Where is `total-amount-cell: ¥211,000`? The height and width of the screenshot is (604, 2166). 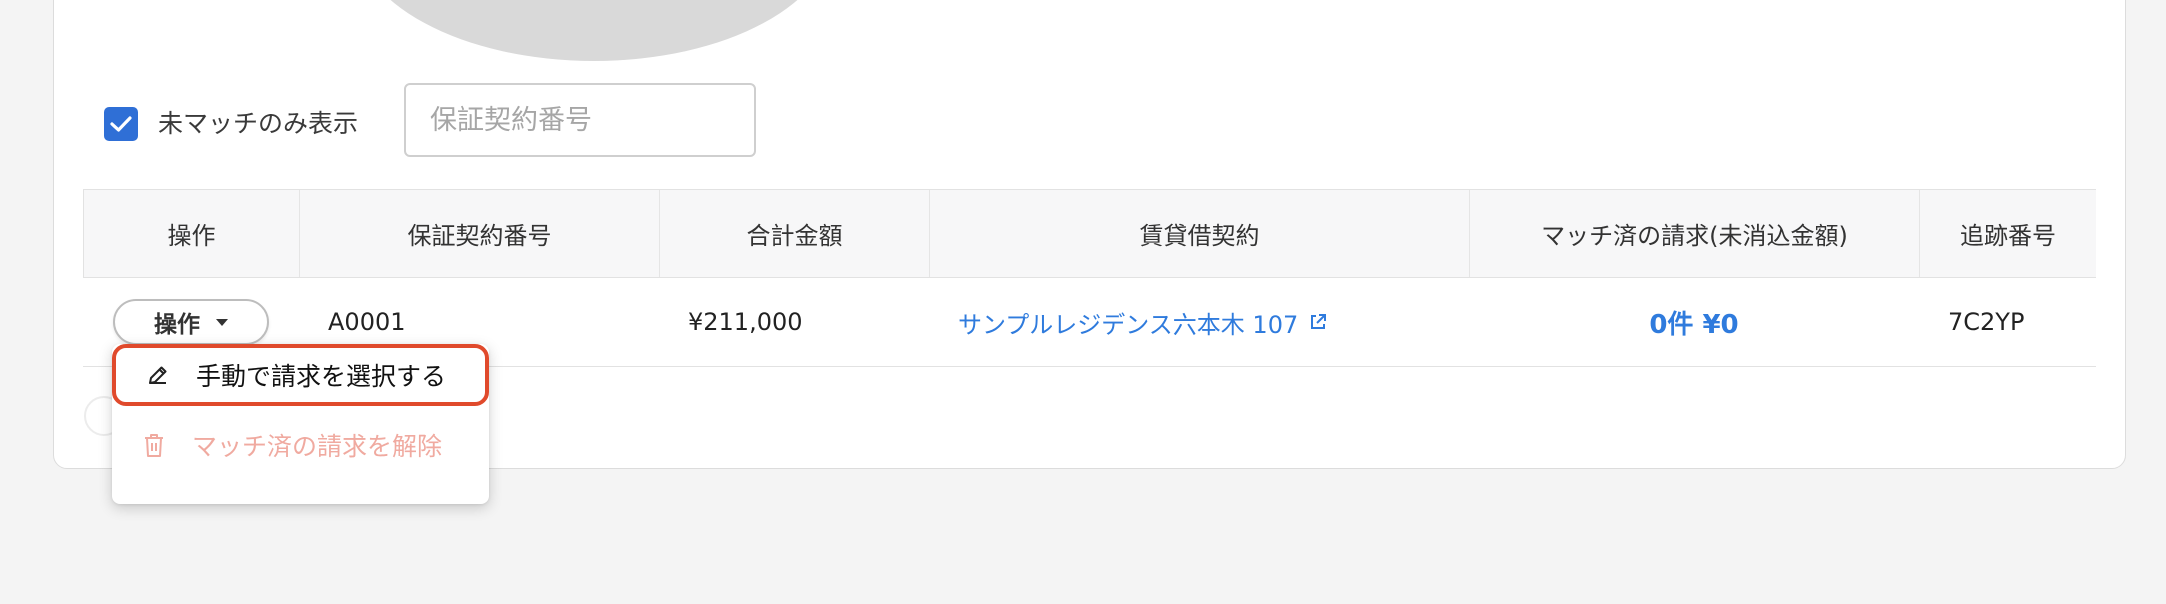
total-amount-cell: ¥211,000 is located at coordinates (745, 322).